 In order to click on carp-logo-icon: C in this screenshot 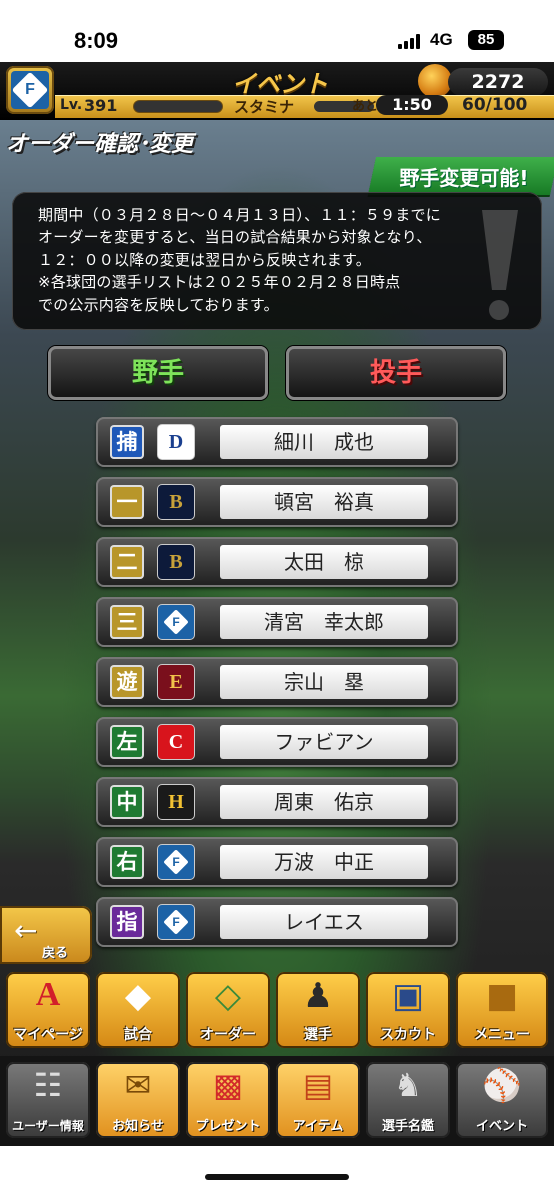, I will do `click(176, 742)`.